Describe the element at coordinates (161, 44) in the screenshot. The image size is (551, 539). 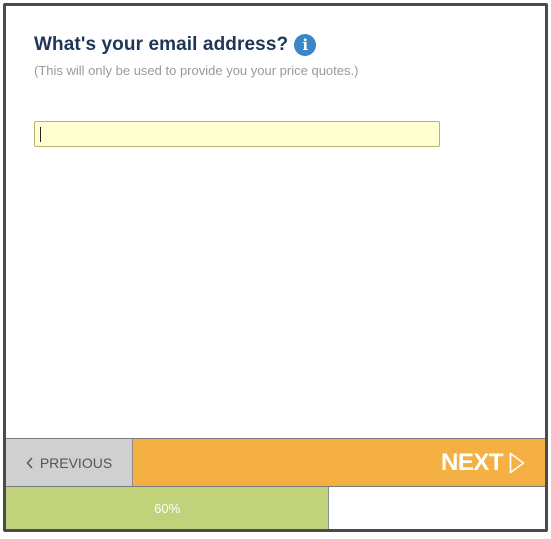
I see `question-title: What's your email address?` at that location.